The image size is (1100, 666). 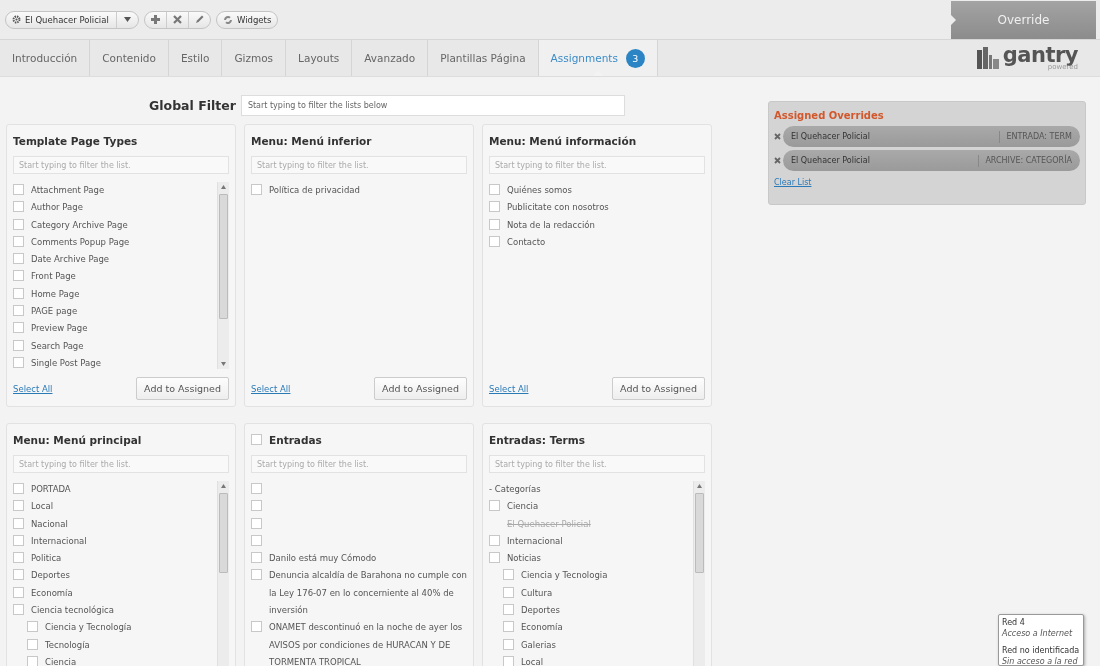 What do you see at coordinates (551, 225) in the screenshot?
I see `option-label: Nota de la redacción` at bounding box center [551, 225].